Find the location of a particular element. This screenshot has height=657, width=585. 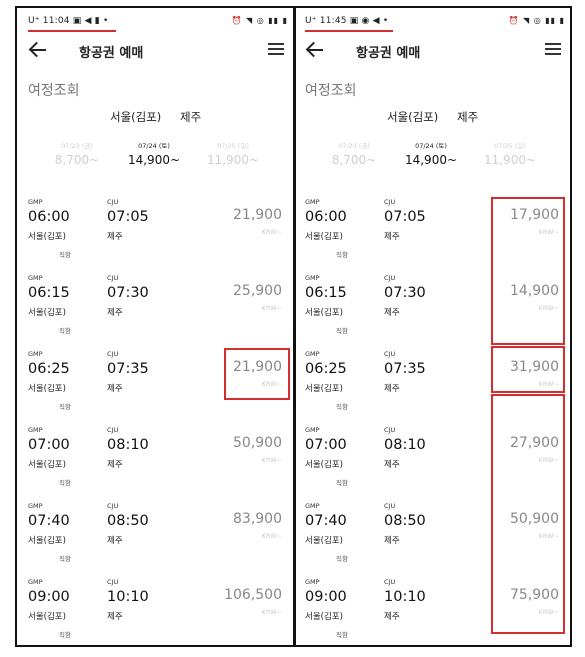

app-bar: 항공권 예매 is located at coordinates (433, 50).